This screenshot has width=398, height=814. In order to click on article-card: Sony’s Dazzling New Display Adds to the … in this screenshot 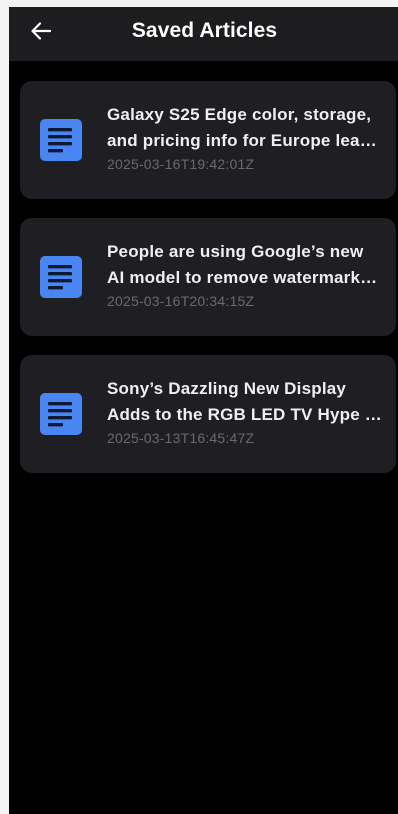, I will do `click(208, 414)`.